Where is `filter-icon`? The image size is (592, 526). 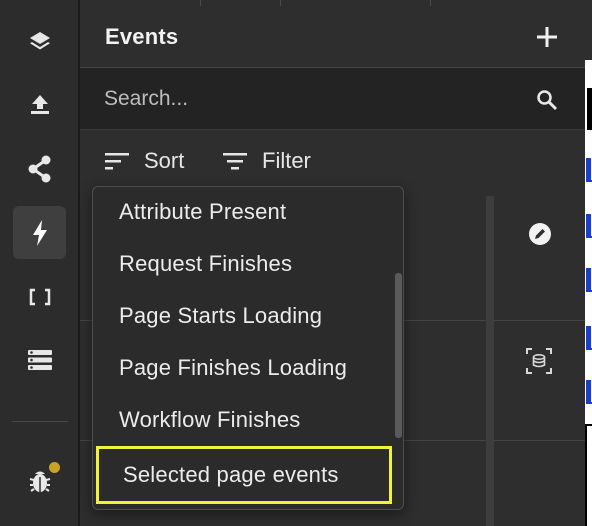
filter-icon is located at coordinates (235, 161).